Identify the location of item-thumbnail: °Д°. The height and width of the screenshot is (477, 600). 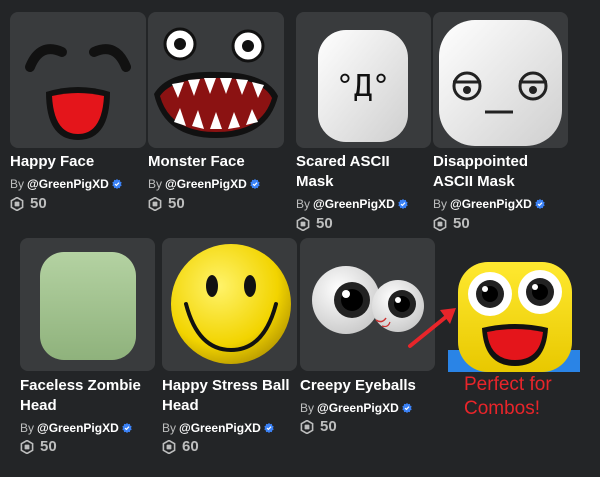
(363, 80).